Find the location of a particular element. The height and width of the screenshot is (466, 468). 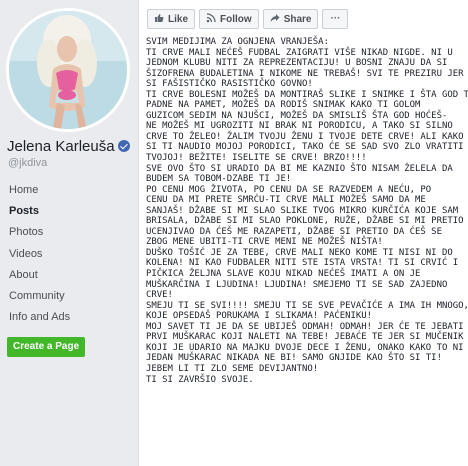

share-arrow-icon is located at coordinates (275, 19).